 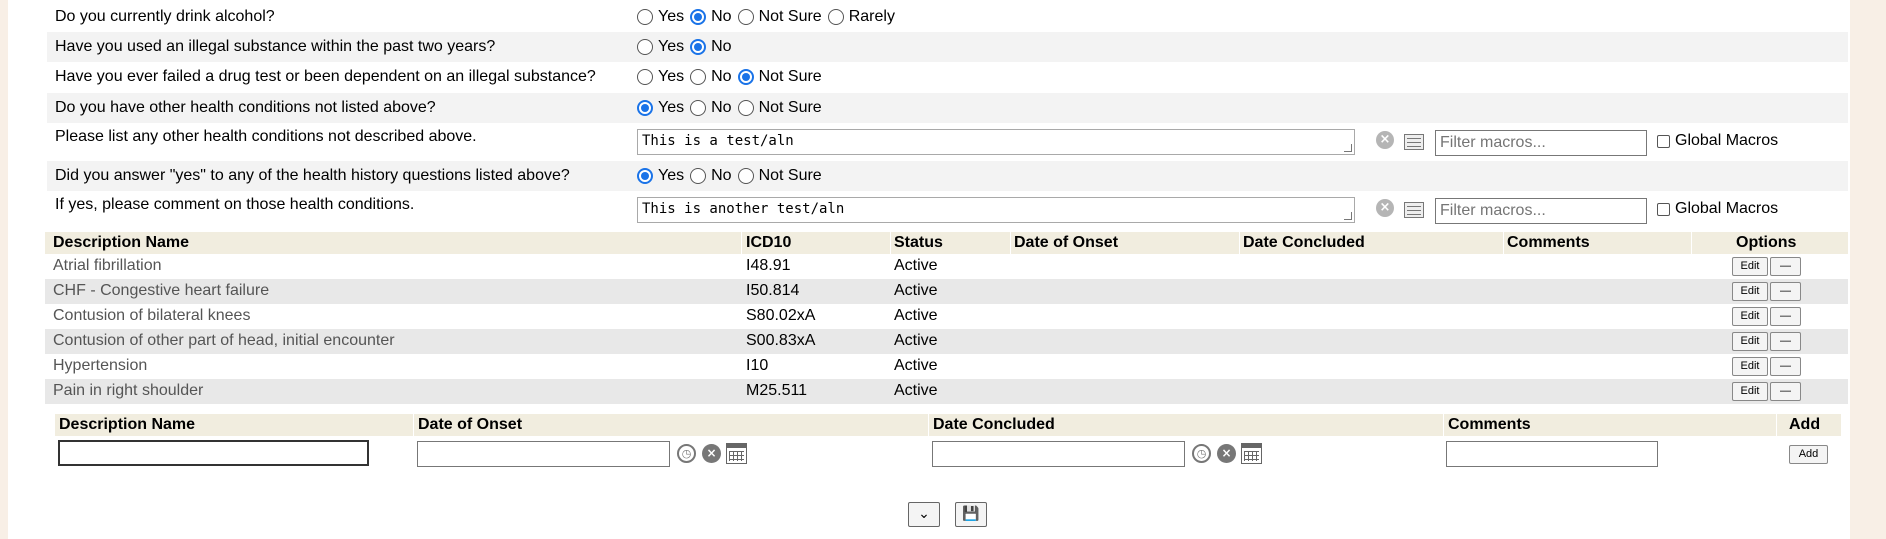 What do you see at coordinates (924, 514) in the screenshot?
I see `chevron-double-down-icon: ⌄` at bounding box center [924, 514].